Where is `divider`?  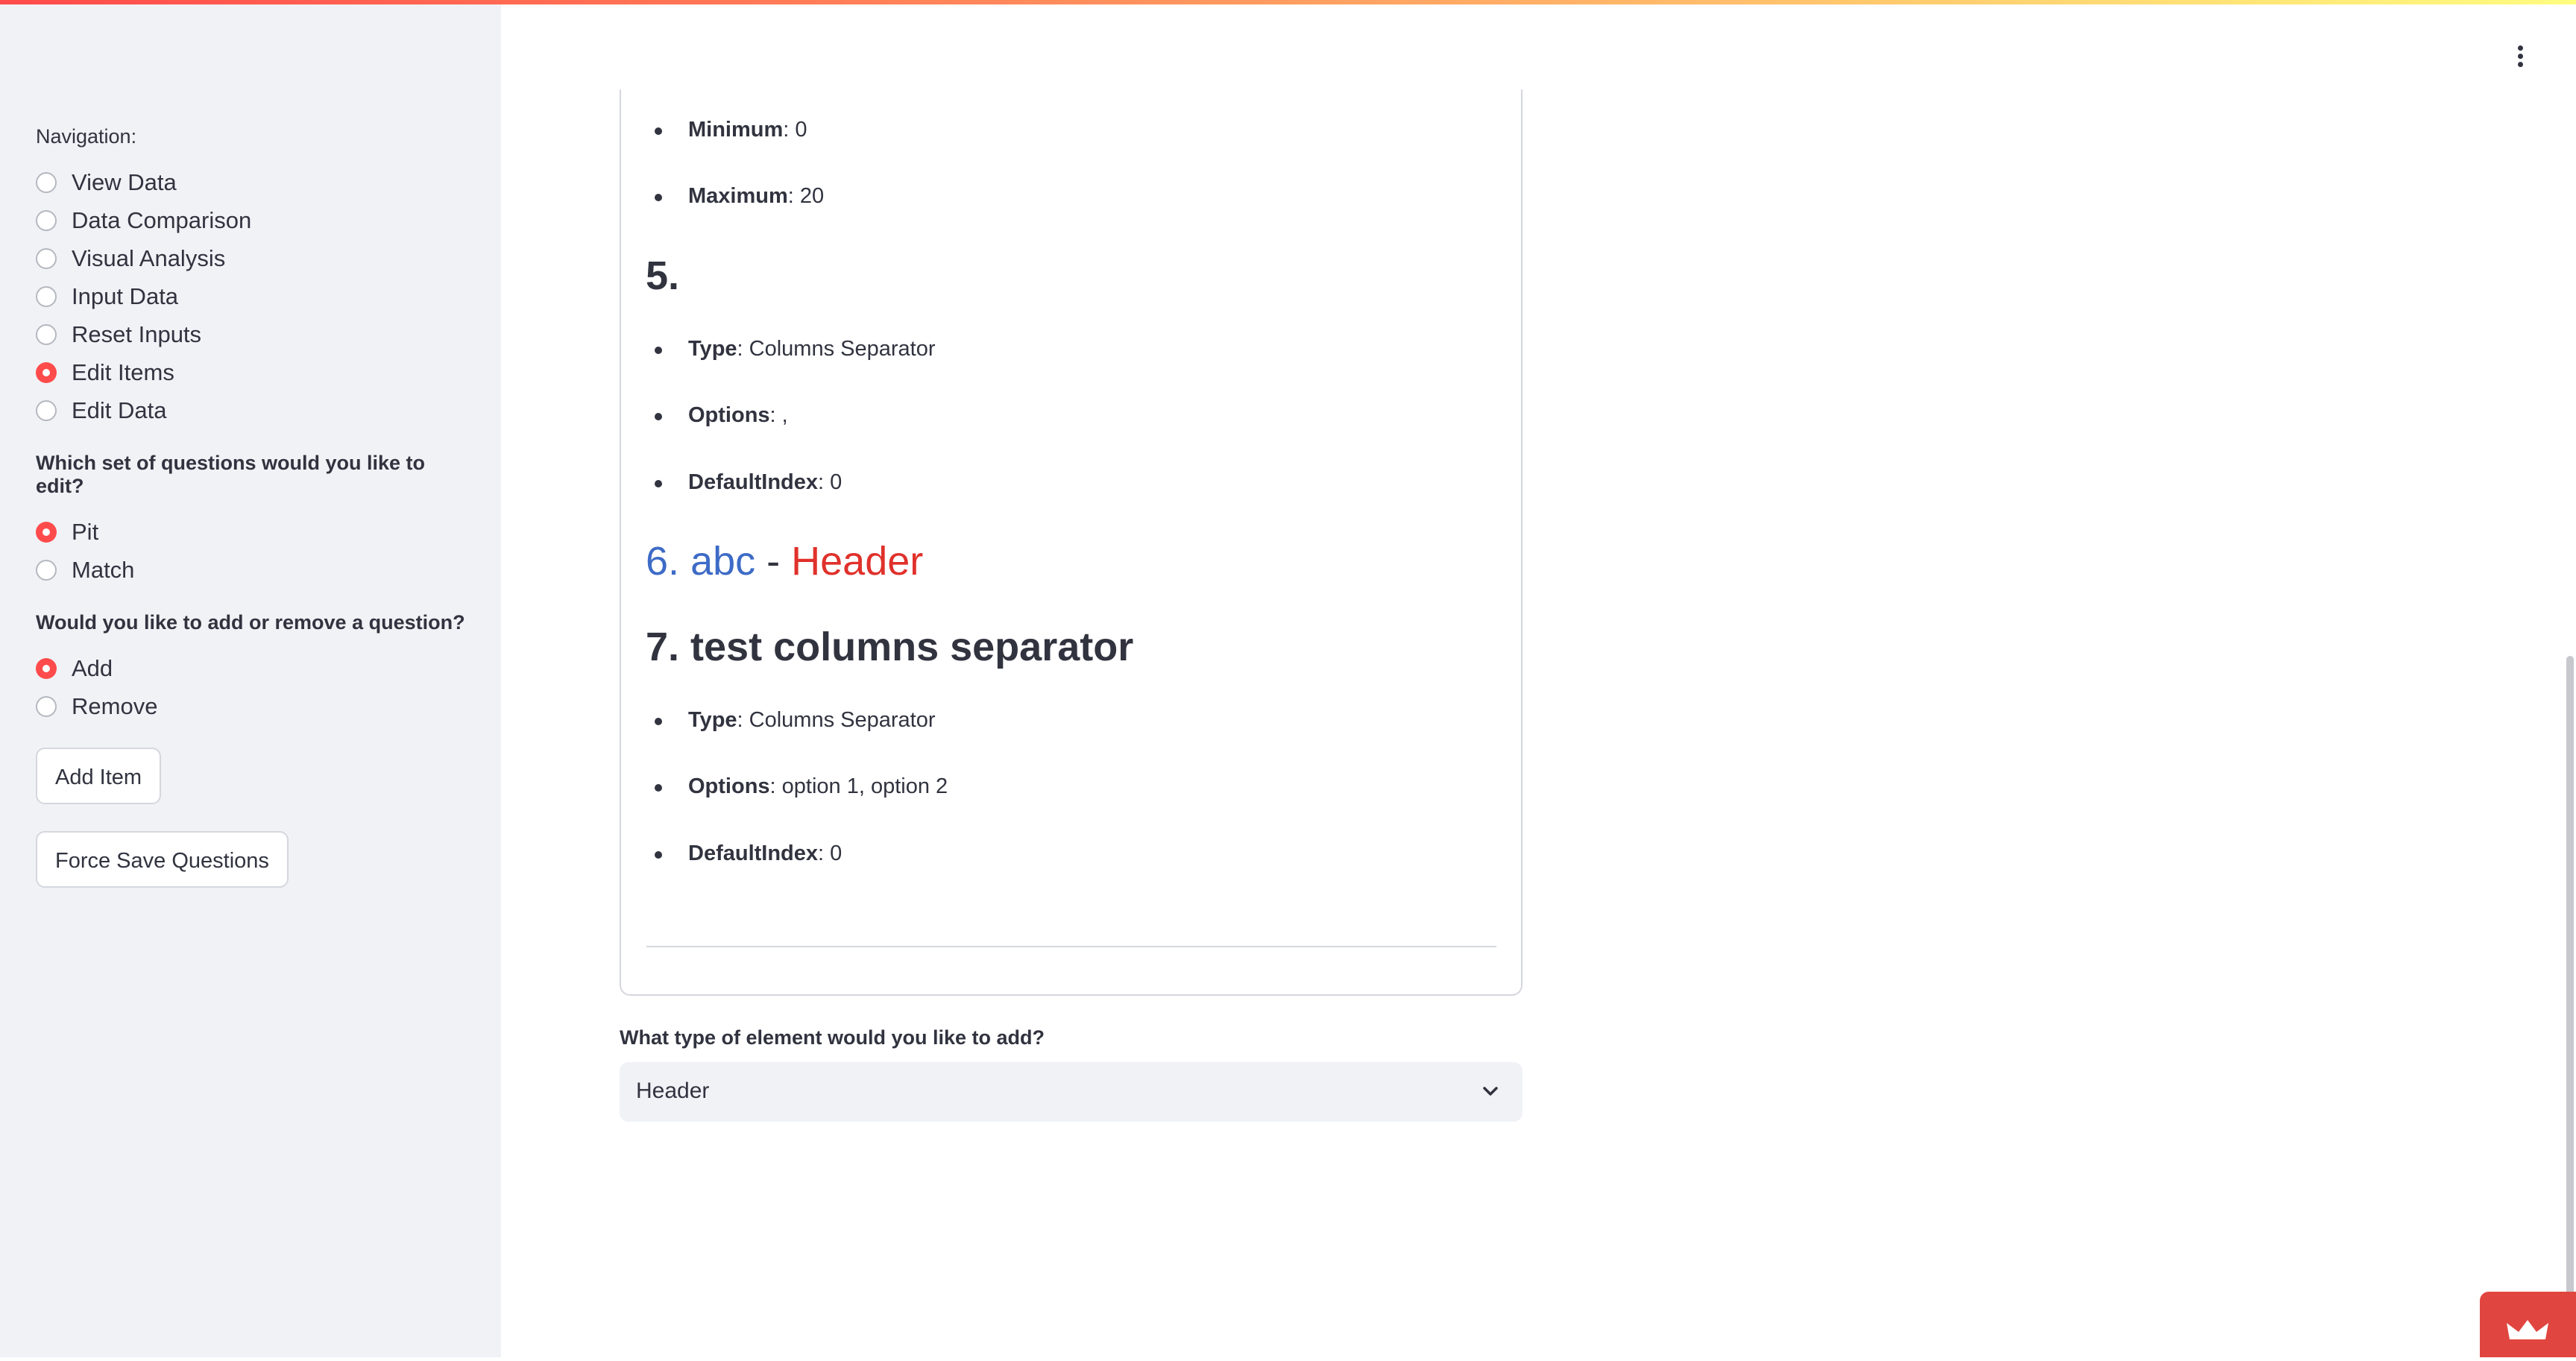 divider is located at coordinates (1071, 947).